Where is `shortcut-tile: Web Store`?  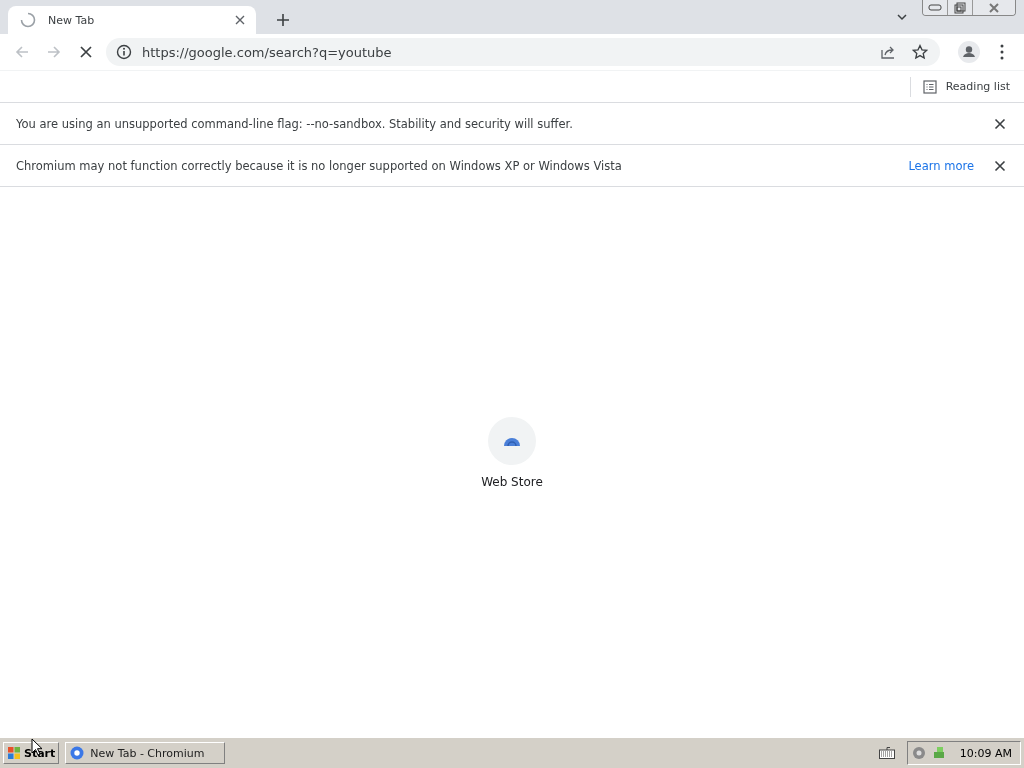 shortcut-tile: Web Store is located at coordinates (512, 458).